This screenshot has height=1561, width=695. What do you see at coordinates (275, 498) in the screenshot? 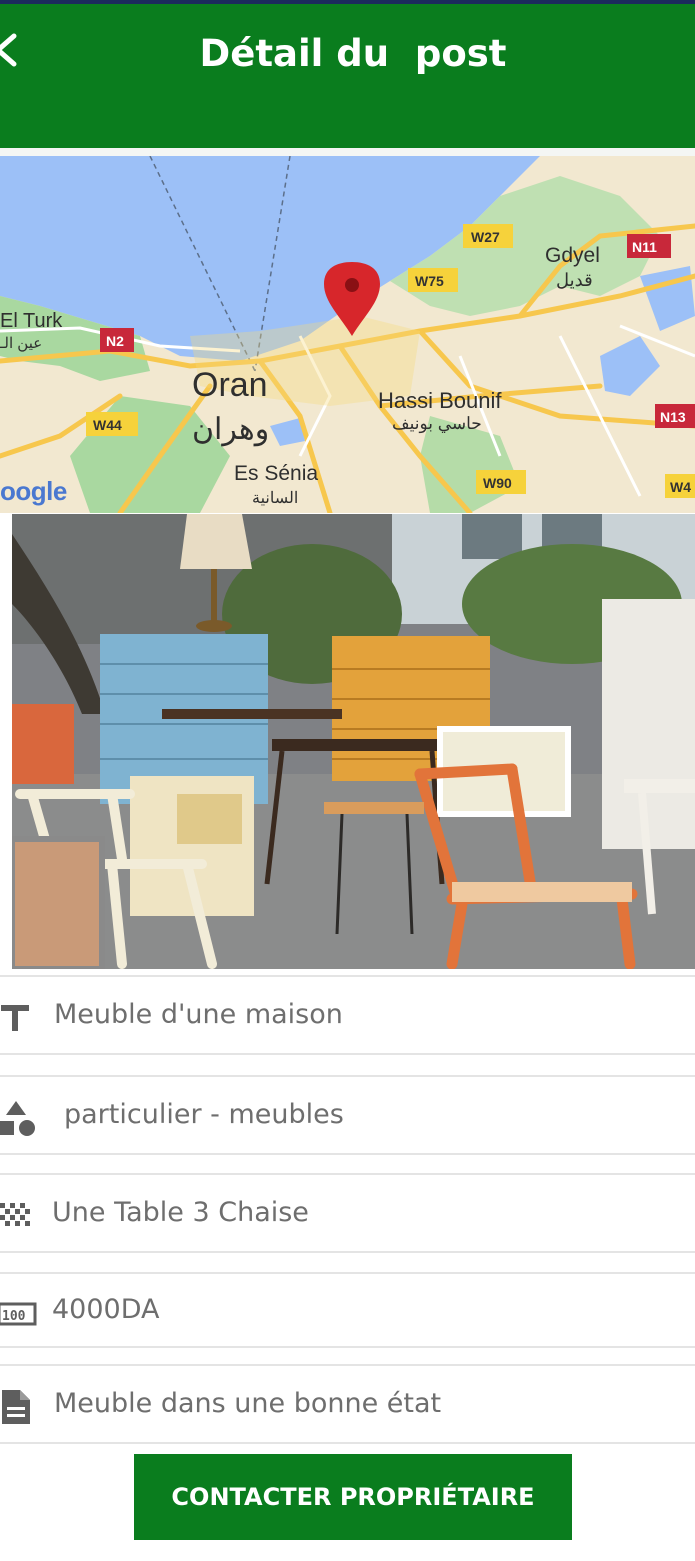
I see `map-label-es-senia-ar: السانية` at bounding box center [275, 498].